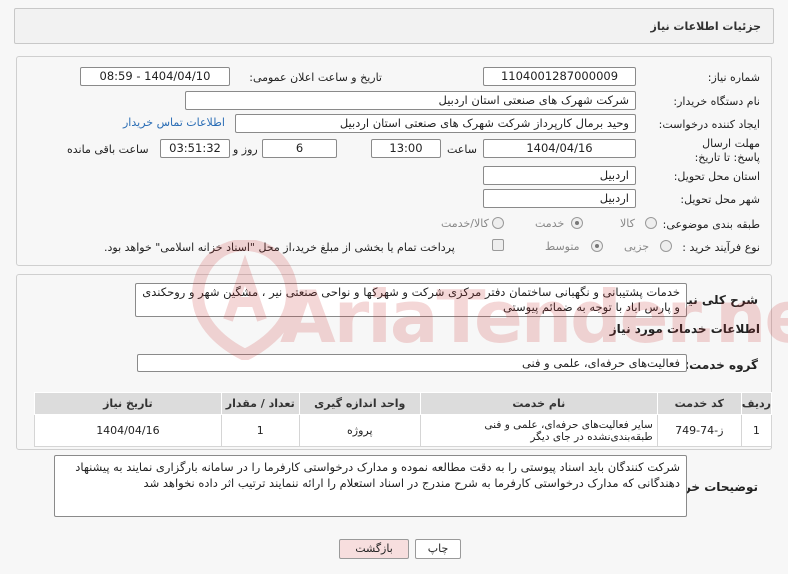  What do you see at coordinates (465, 223) in the screenshot?
I see `category-option-goods-service: کالا/خدمت` at bounding box center [465, 223].